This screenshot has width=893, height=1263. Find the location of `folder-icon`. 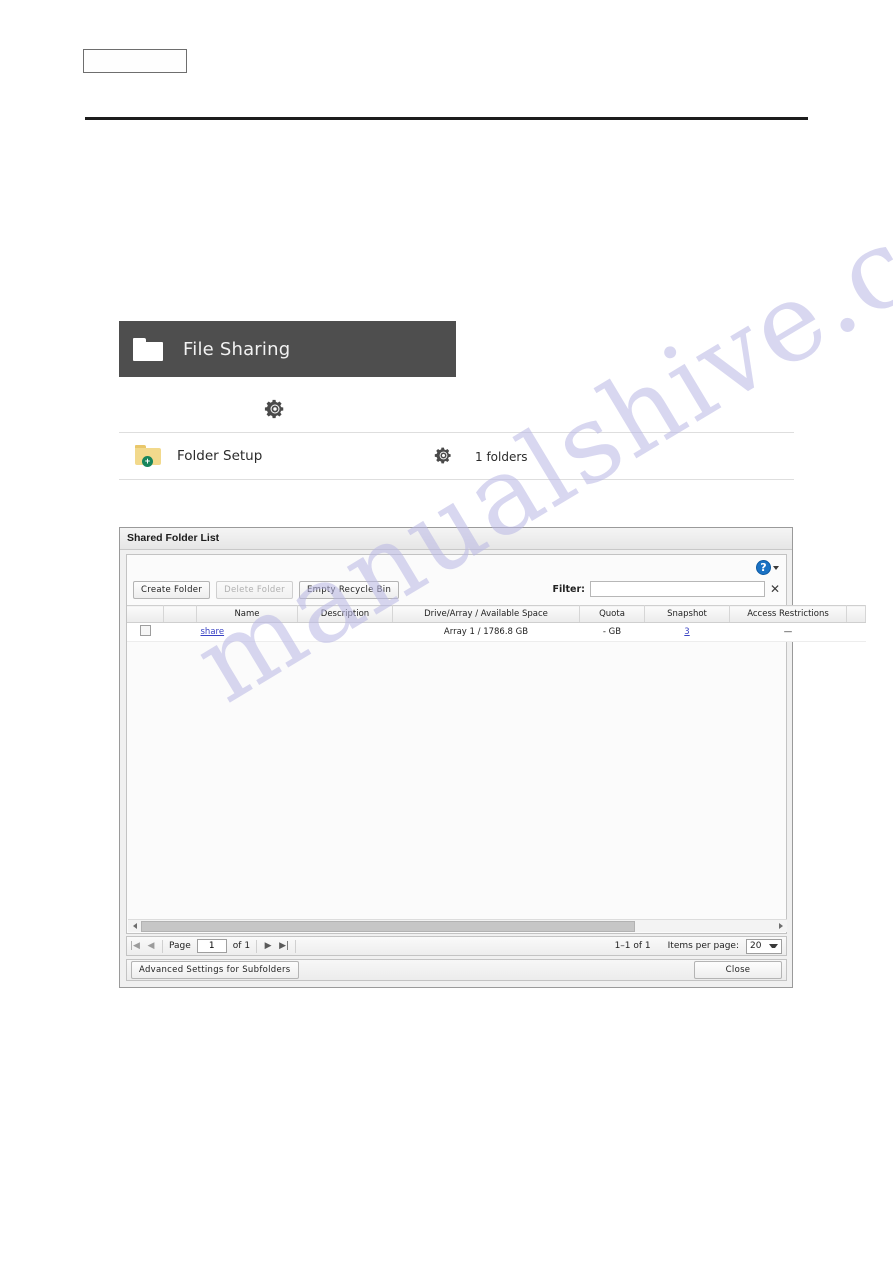

folder-icon is located at coordinates (148, 349).